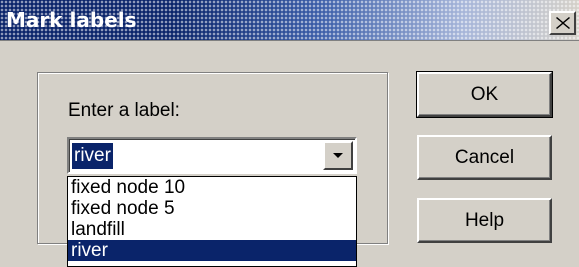  What do you see at coordinates (212, 187) in the screenshot?
I see `list-item: fixed node 10` at bounding box center [212, 187].